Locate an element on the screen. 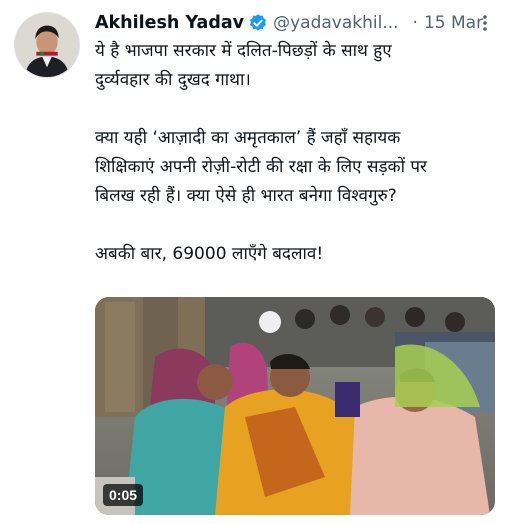 The width and height of the screenshot is (509, 524). author-name: Akhilesh Yadav is located at coordinates (169, 23).